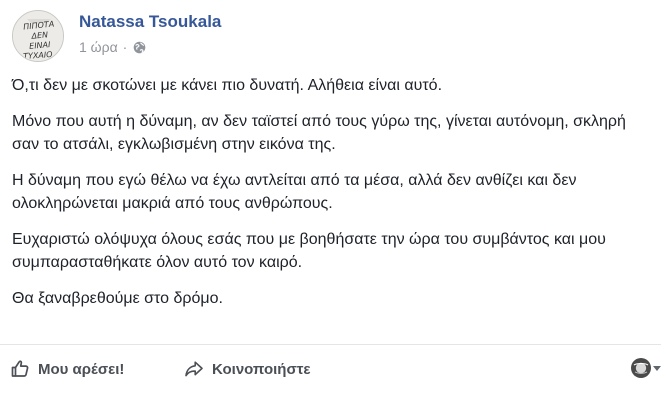 Image resolution: width=661 pixels, height=404 pixels. I want to click on author-avatar: ΠΙΠΟΤΑ ΔΕΝ ΕΙΝΑΙ ΤΥΧΑΙΟ, so click(38, 36).